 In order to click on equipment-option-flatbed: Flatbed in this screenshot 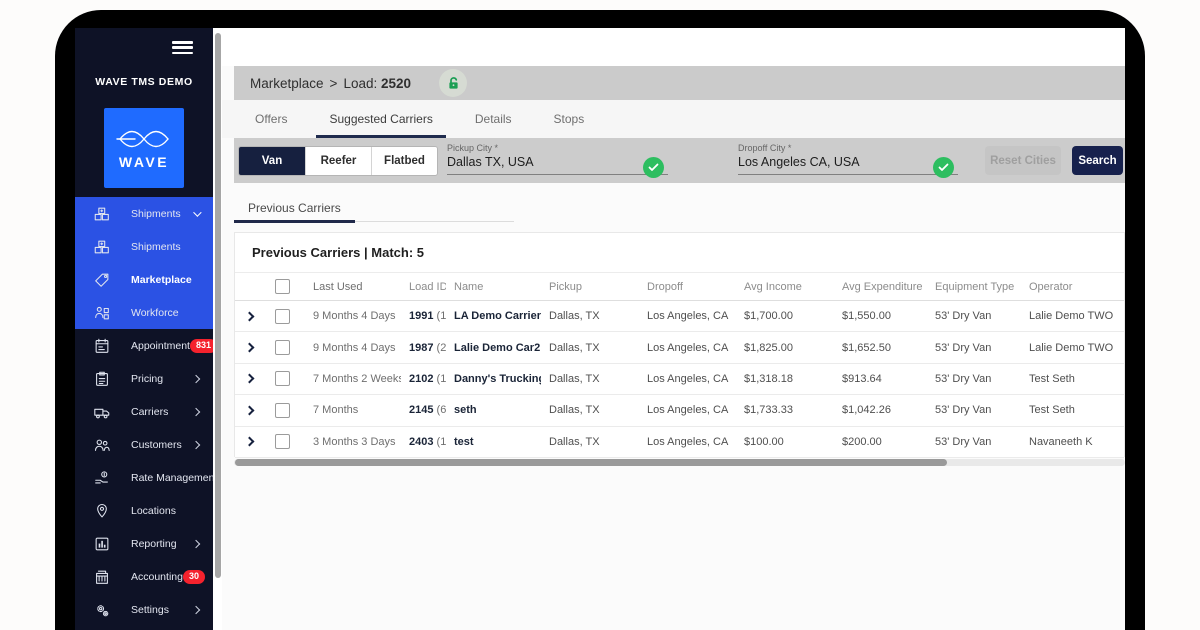, I will do `click(404, 161)`.